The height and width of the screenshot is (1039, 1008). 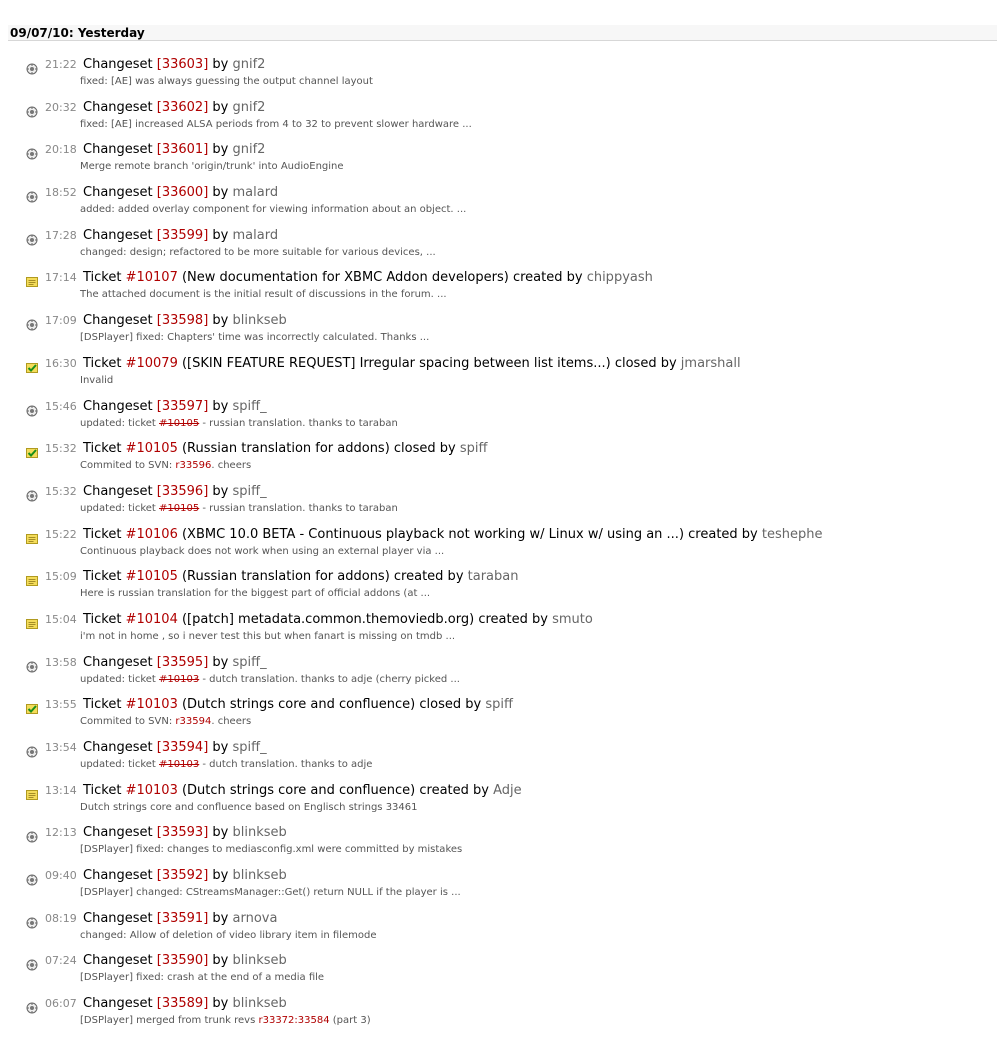 What do you see at coordinates (193, 465) in the screenshot?
I see `revision-link: r33596` at bounding box center [193, 465].